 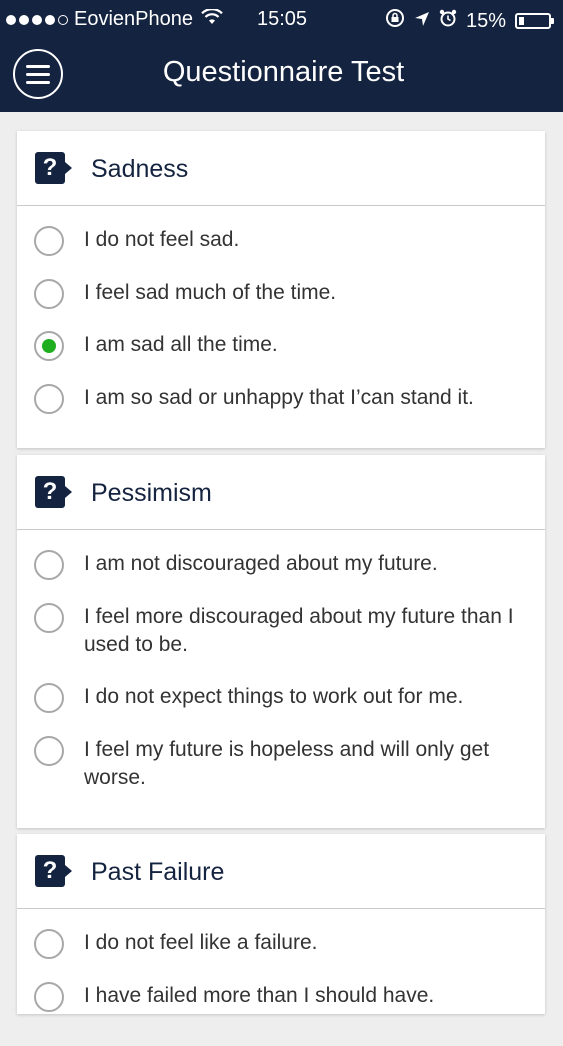 What do you see at coordinates (422, 21) in the screenshot?
I see `location-arrow-icon` at bounding box center [422, 21].